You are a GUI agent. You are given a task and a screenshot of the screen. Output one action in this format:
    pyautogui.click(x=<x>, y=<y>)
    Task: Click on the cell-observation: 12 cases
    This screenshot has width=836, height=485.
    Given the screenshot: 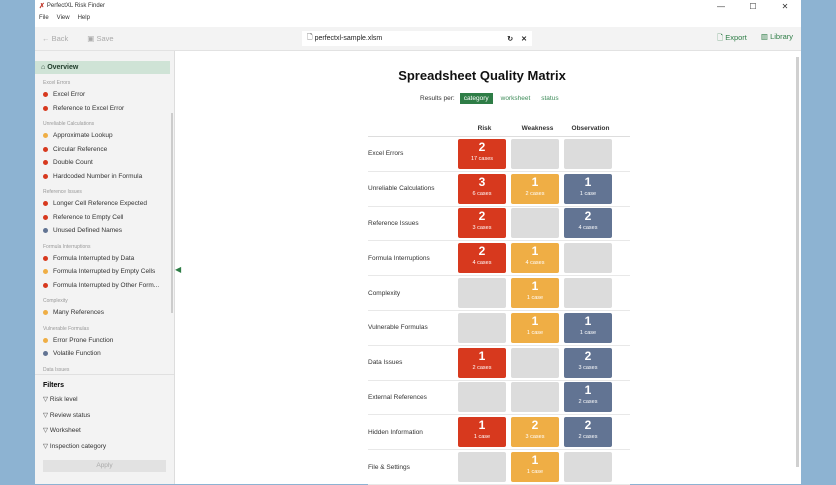 What is the action you would take?
    pyautogui.click(x=588, y=397)
    